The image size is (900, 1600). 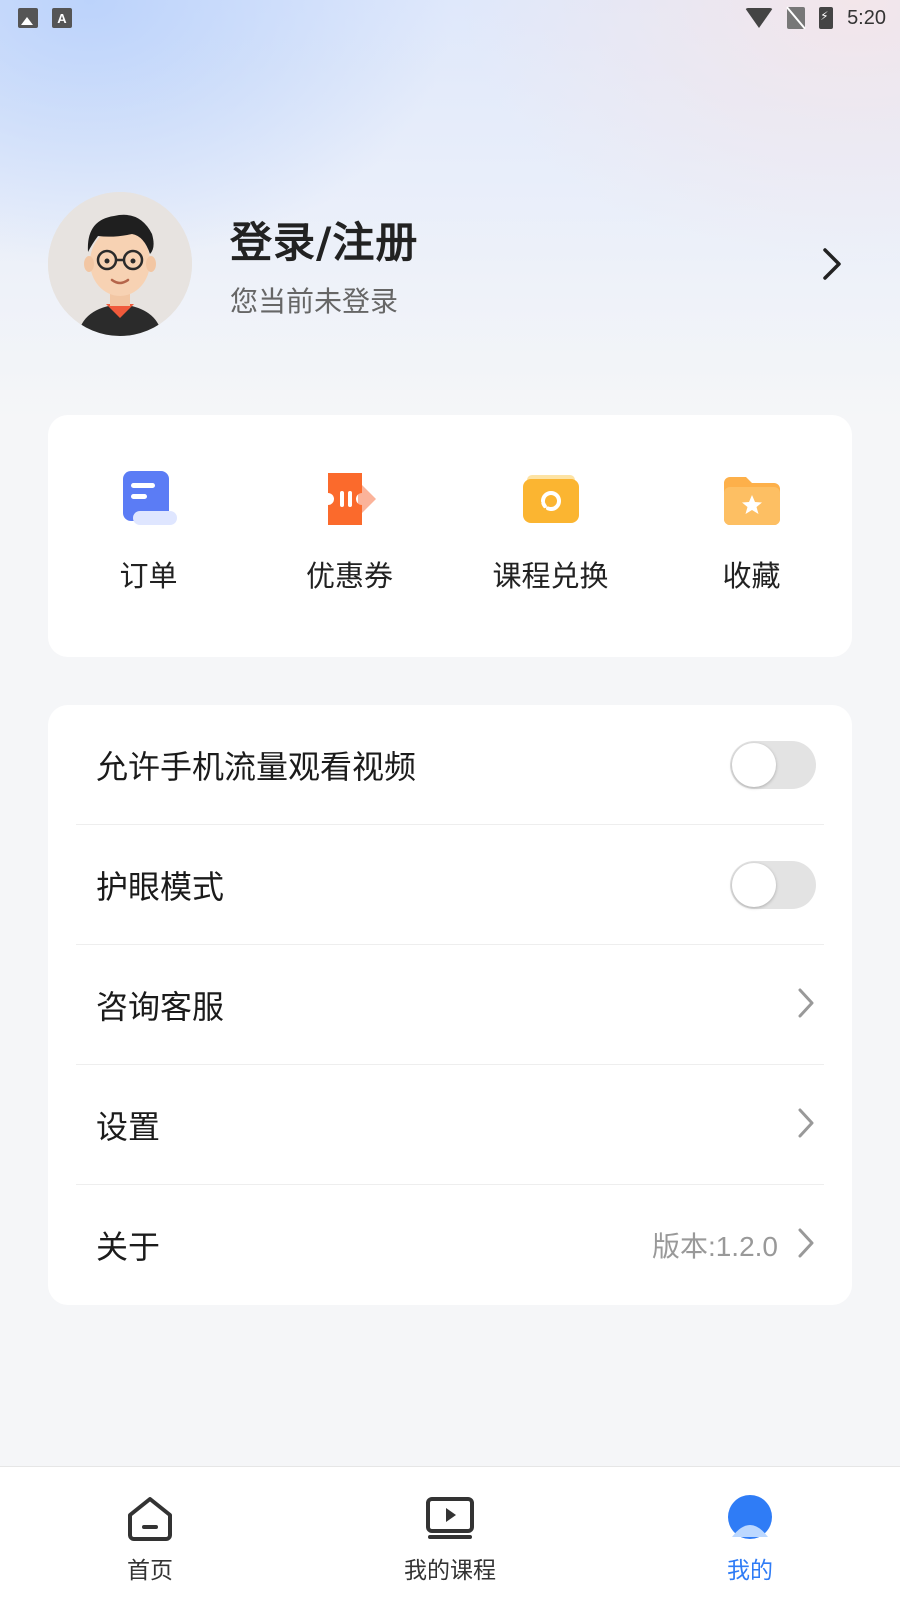 I want to click on mine-icon, so click(x=750, y=1517).